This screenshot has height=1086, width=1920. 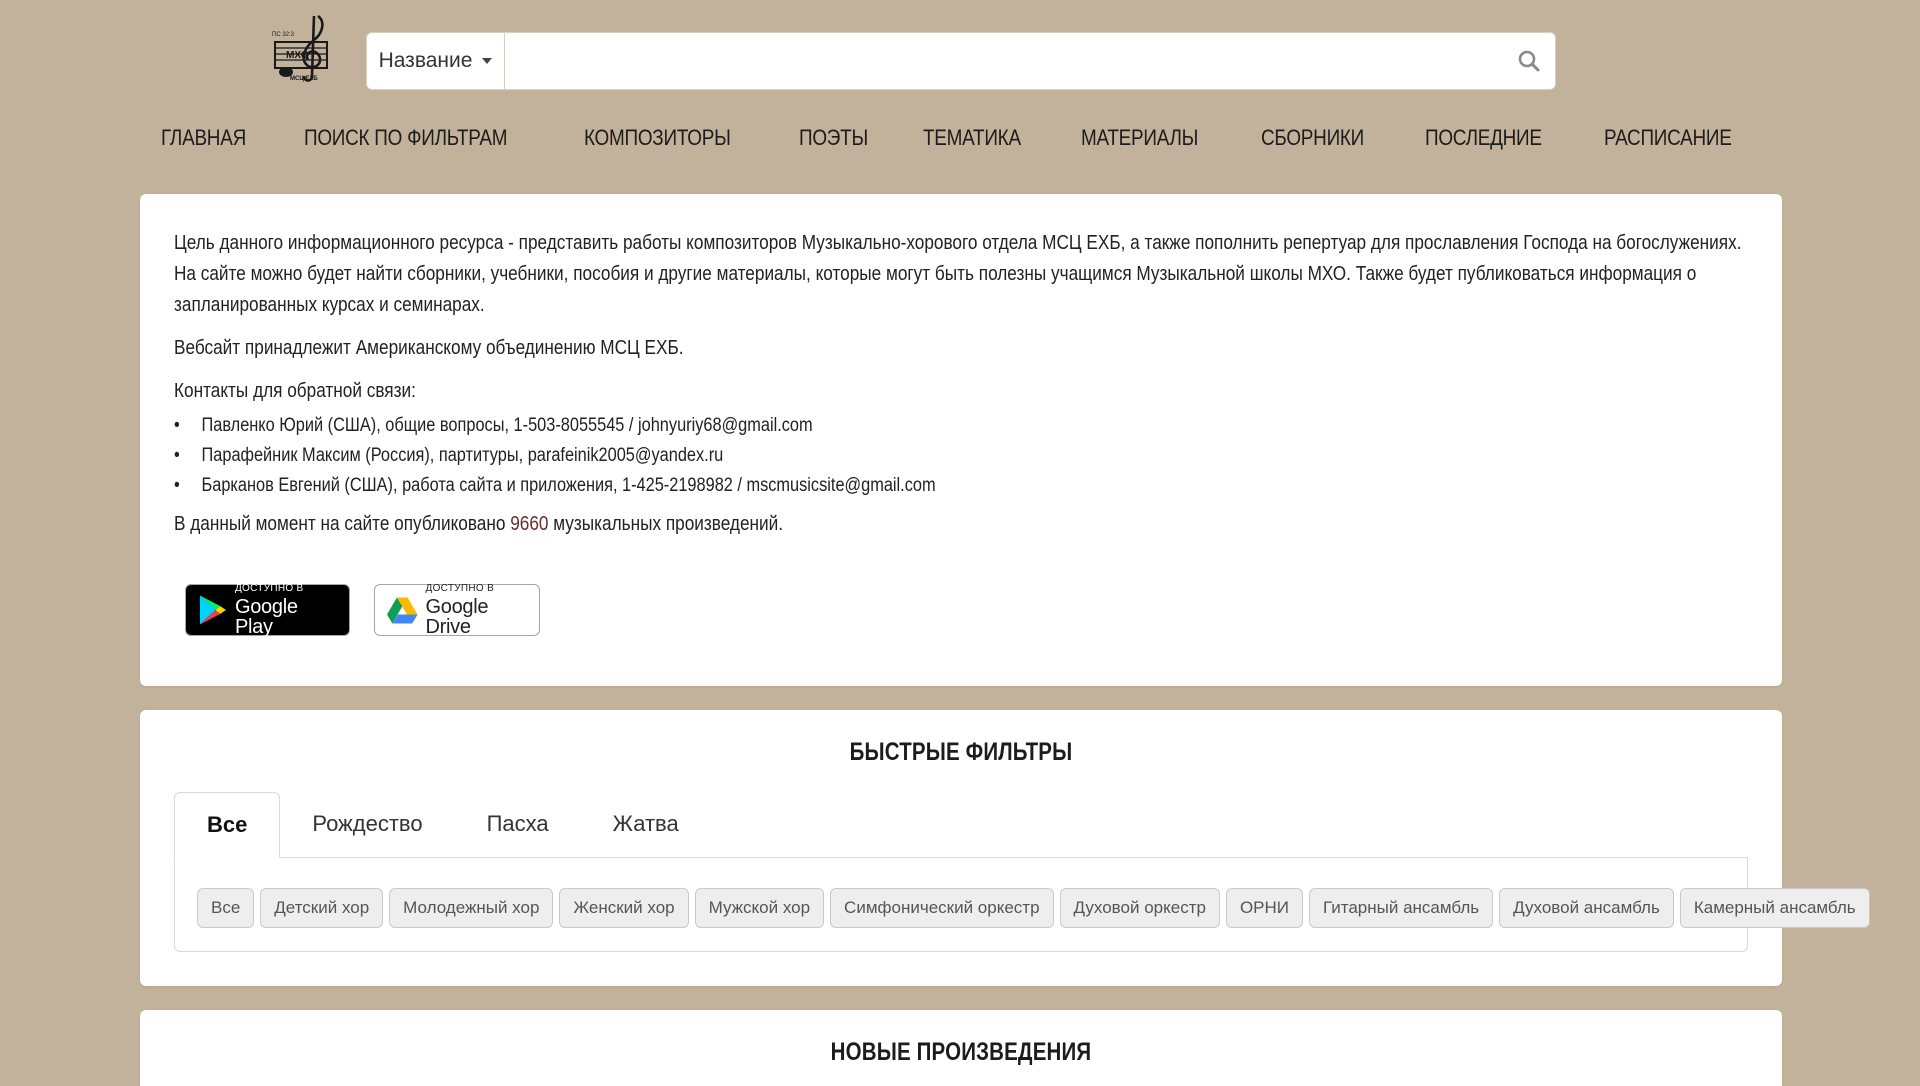 I want to click on count-prefix: В данный момент на сайте опубликовано, so click(x=340, y=524).